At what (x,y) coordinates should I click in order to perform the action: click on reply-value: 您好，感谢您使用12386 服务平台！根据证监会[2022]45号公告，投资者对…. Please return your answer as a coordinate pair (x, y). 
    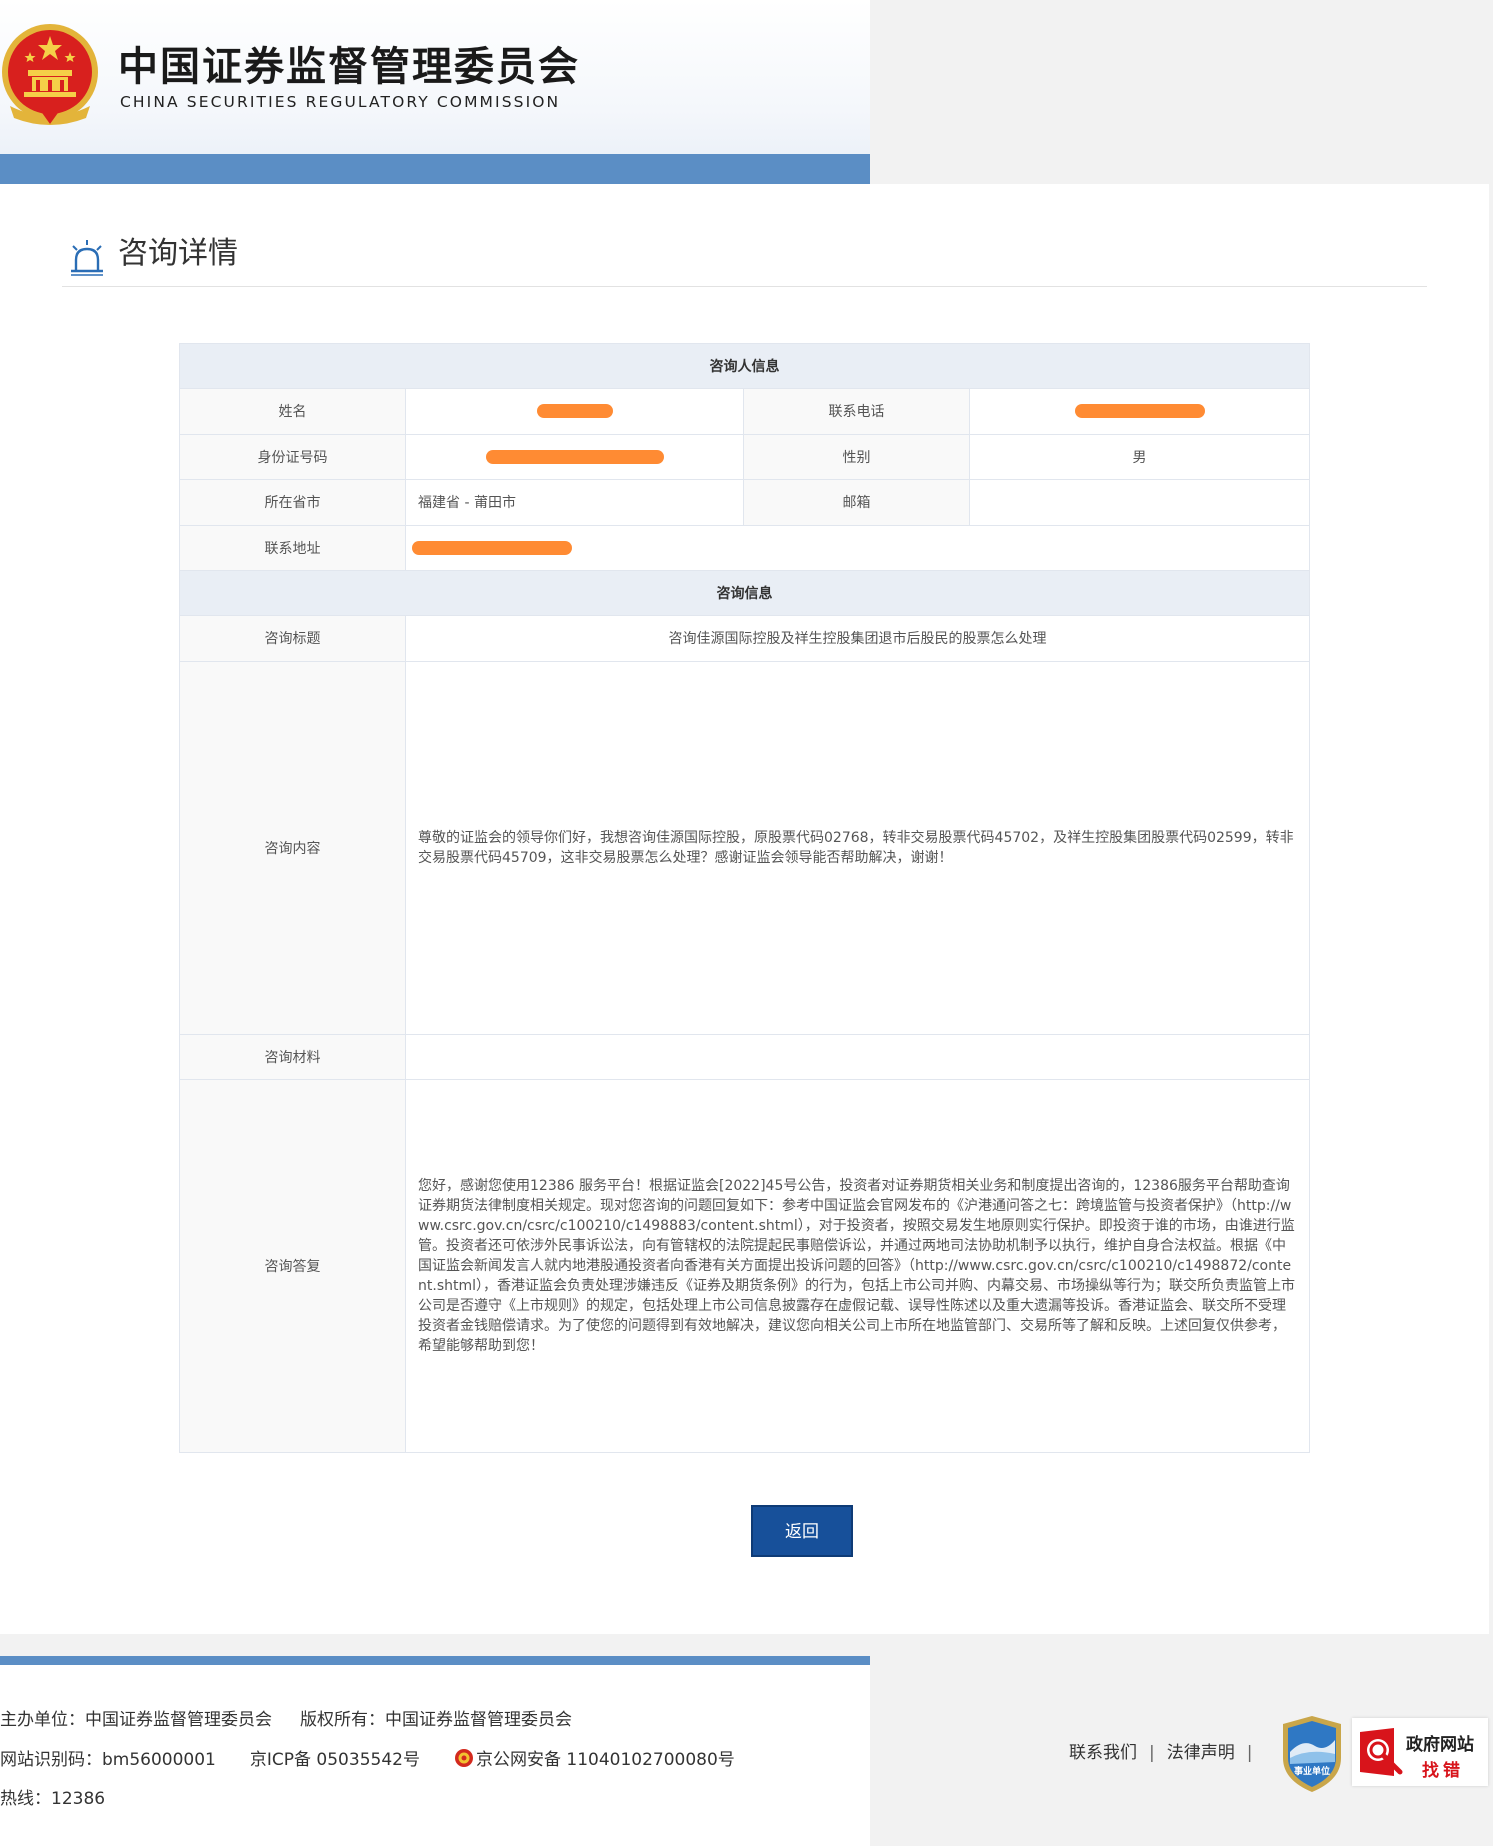
    Looking at the image, I should click on (857, 1266).